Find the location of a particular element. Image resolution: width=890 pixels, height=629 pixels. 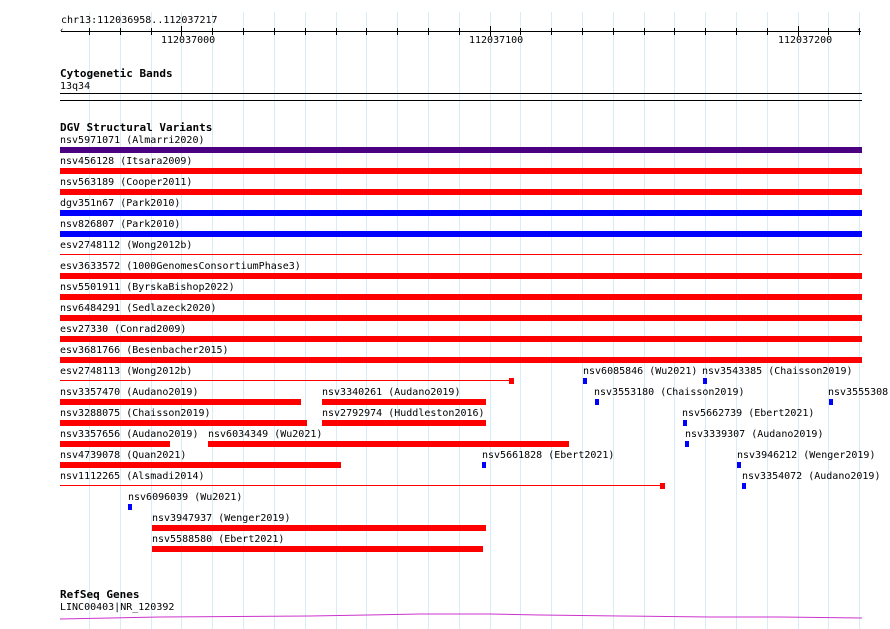

variant-label: dgv351n67 (Park2010) is located at coordinates (120, 203).